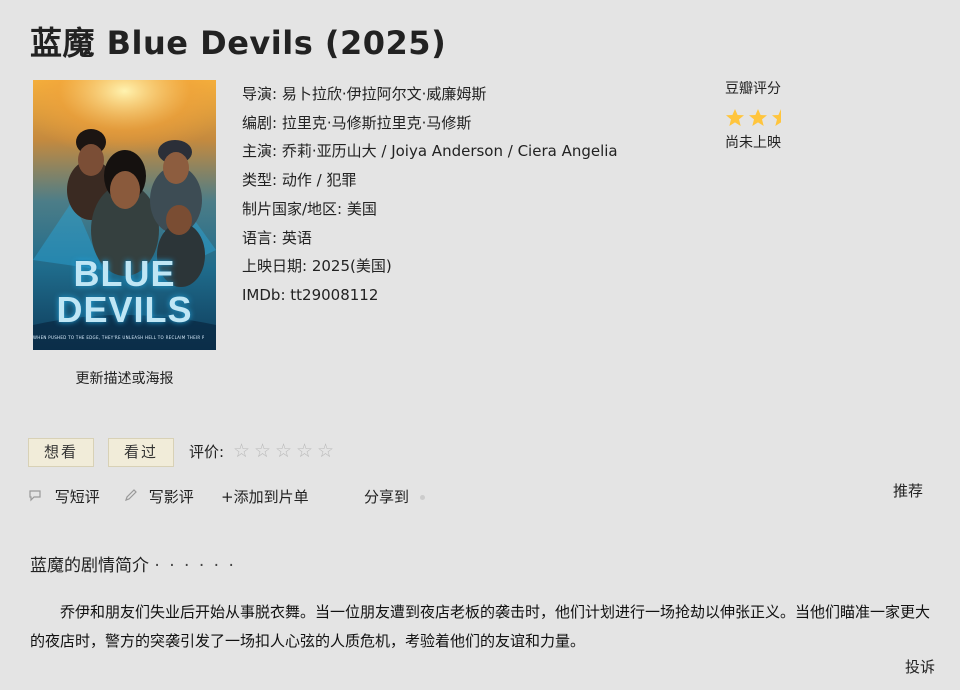  I want to click on release-value: 2025(美国), so click(351, 266).